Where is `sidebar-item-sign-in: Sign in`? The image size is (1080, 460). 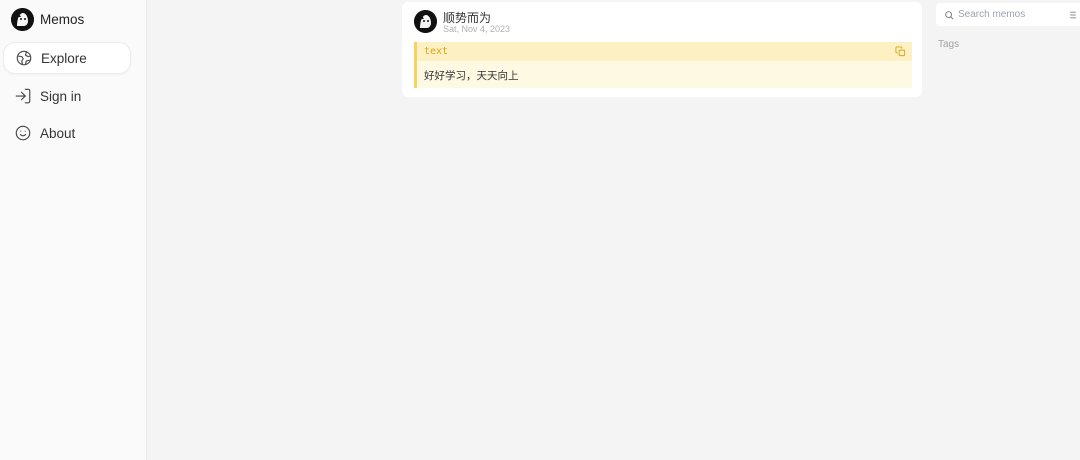
sidebar-item-sign-in: Sign in is located at coordinates (67, 96).